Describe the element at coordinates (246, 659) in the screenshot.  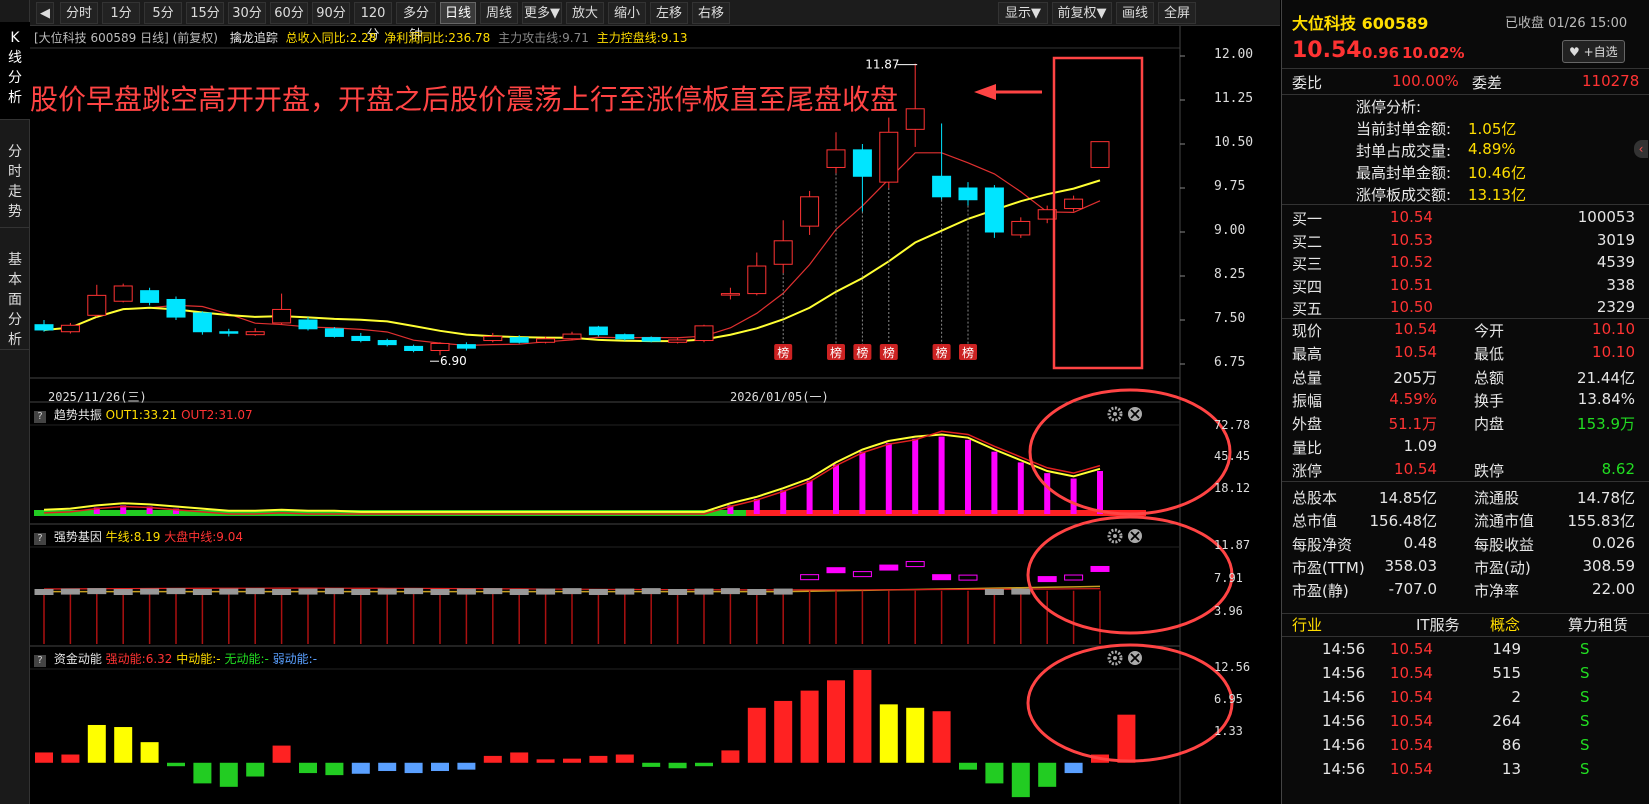
I see `panel4-l3: 无动能:-` at that location.